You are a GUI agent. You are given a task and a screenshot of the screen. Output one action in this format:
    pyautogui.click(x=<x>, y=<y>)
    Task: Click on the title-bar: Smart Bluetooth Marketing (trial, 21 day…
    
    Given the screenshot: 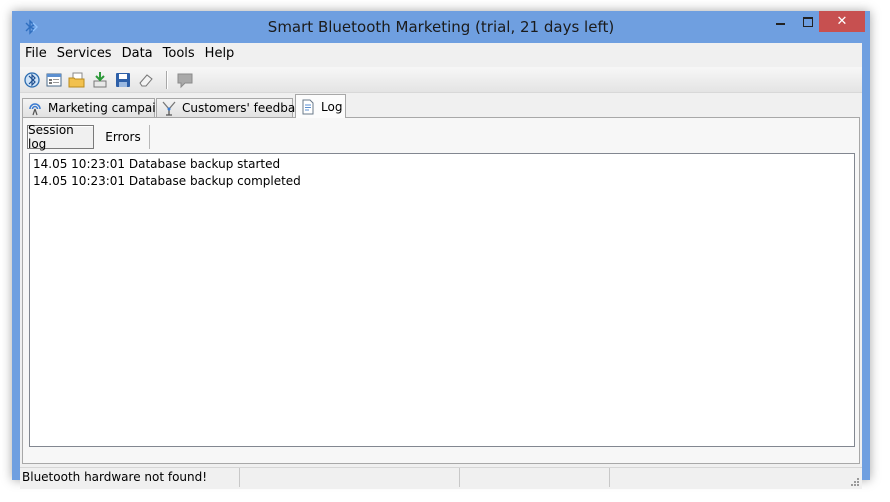 What is the action you would take?
    pyautogui.click(x=441, y=27)
    